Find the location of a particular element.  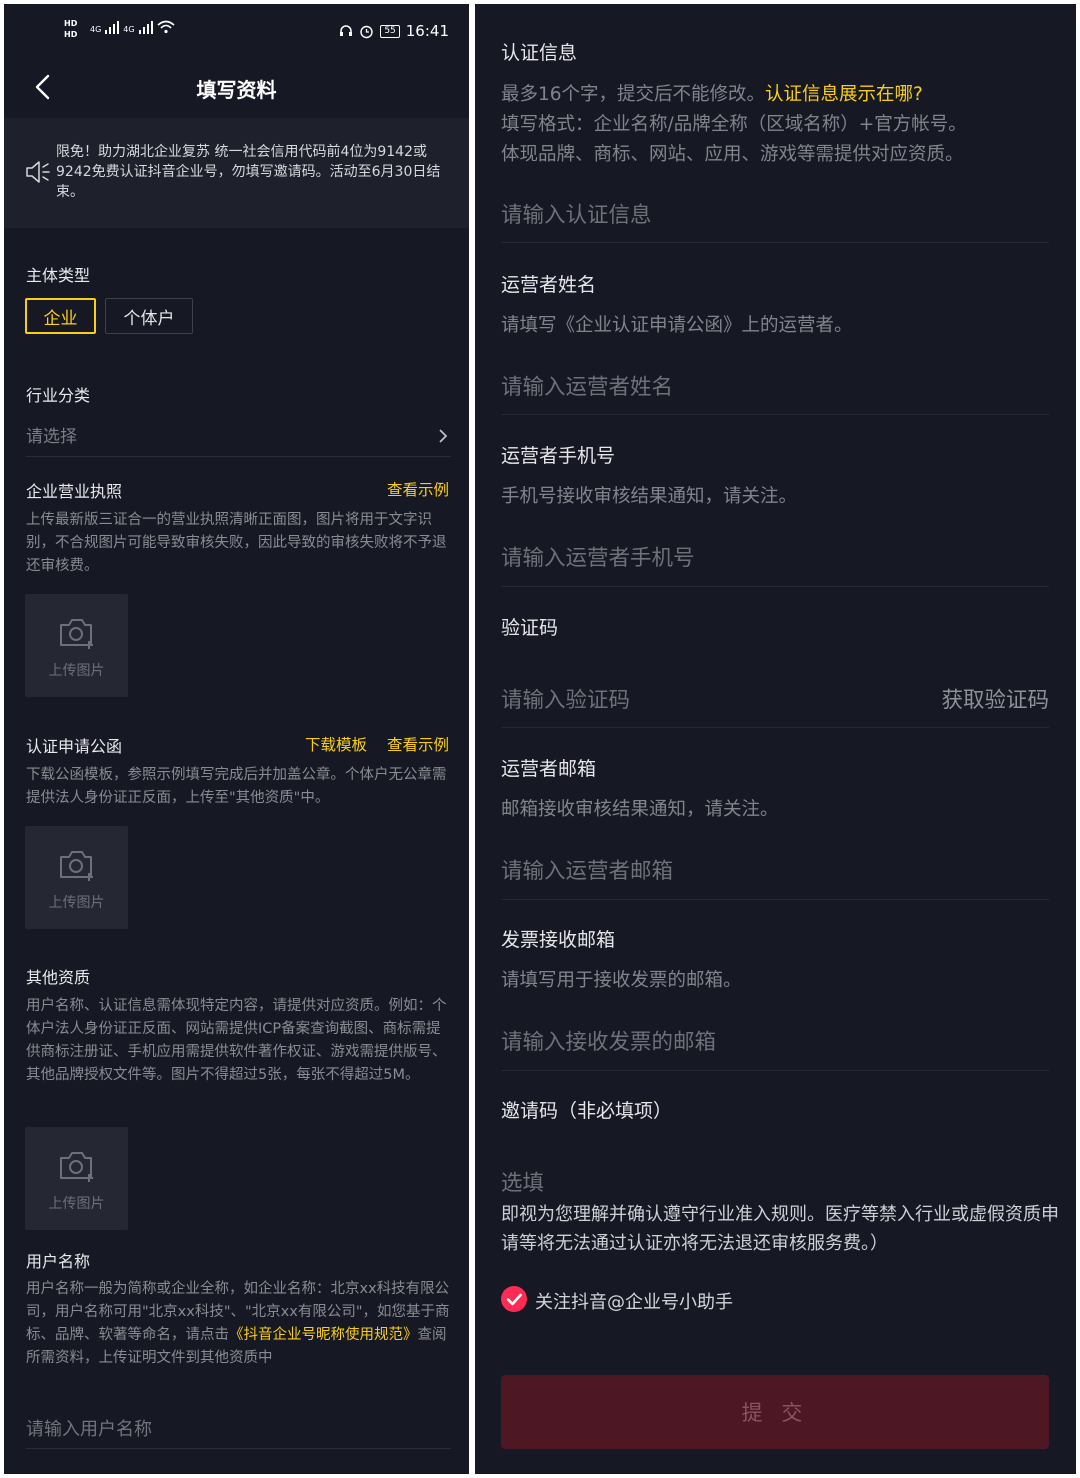

check-icon is located at coordinates (514, 1299).